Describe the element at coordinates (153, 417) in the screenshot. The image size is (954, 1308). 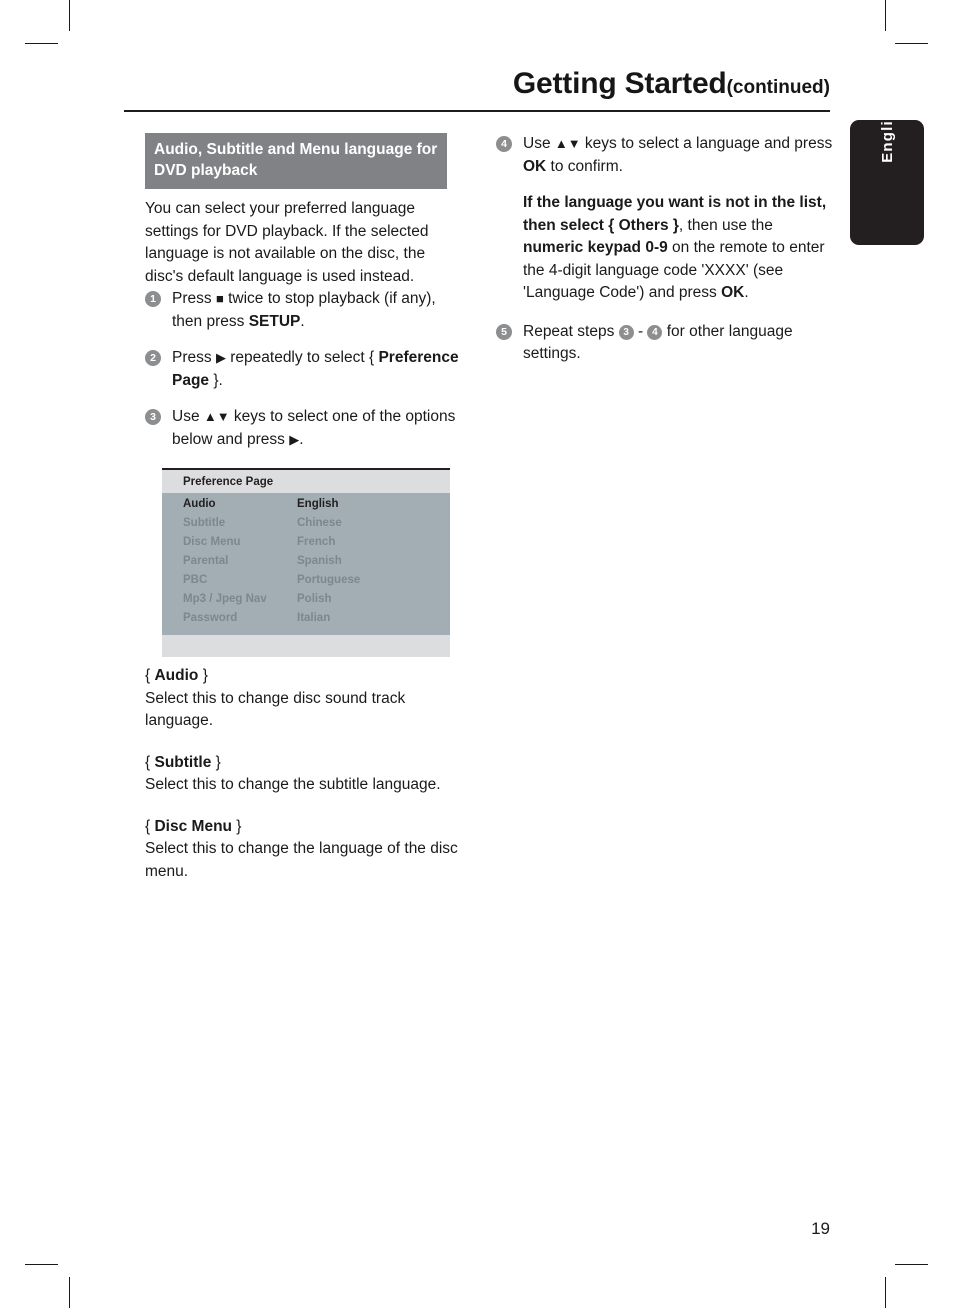
I see `step-number-badge: 3` at that location.